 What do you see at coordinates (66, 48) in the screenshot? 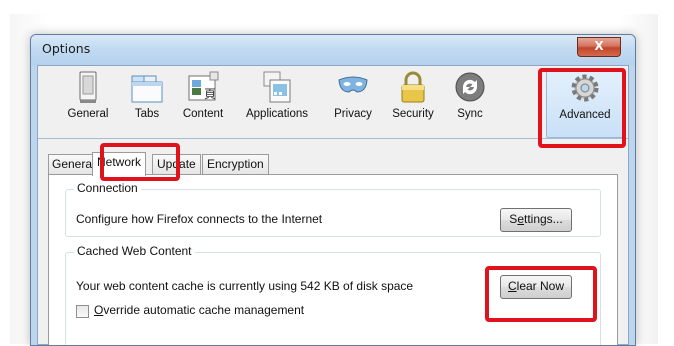
I see `window-title: Options` at bounding box center [66, 48].